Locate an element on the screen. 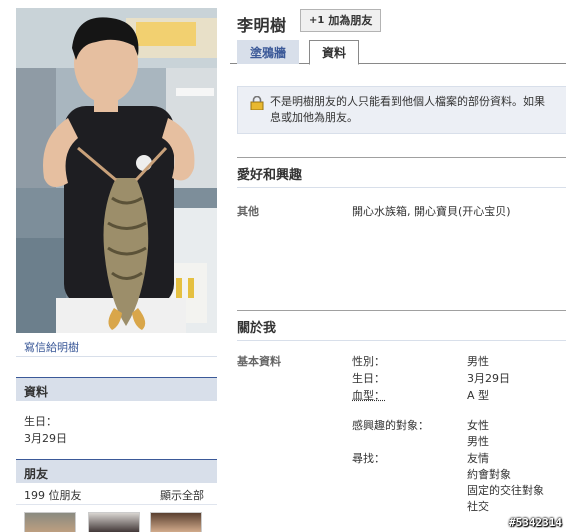 This screenshot has width=566, height=532. about-title: 關於我 is located at coordinates (256, 326).